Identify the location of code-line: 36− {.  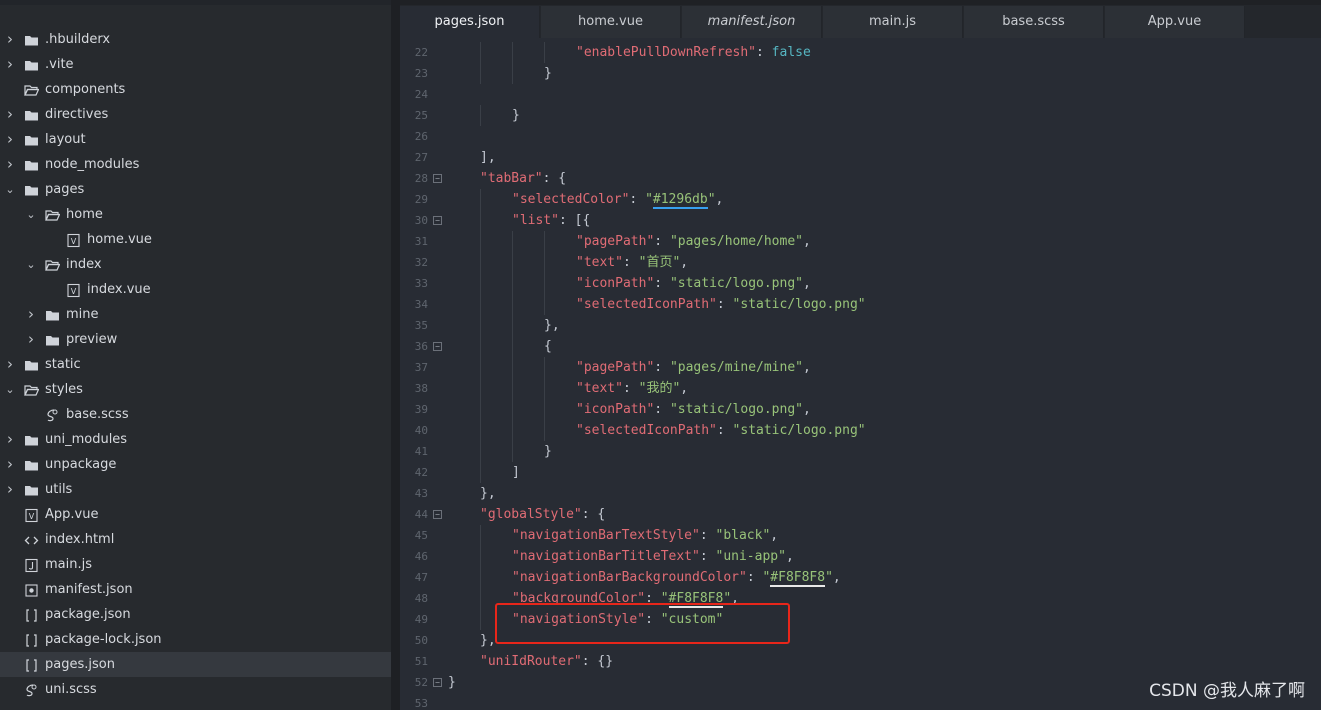
(860, 346).